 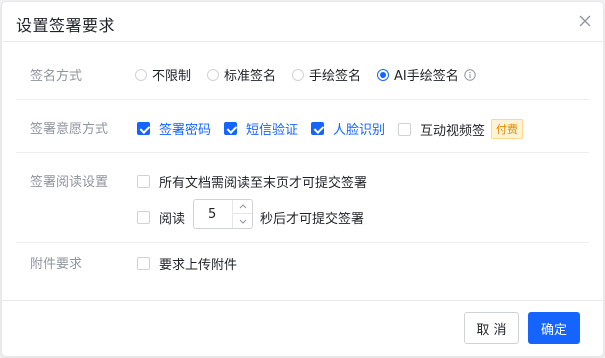 I want to click on radio-ai-handwritten-label: AI手绘签名, so click(x=426, y=76).